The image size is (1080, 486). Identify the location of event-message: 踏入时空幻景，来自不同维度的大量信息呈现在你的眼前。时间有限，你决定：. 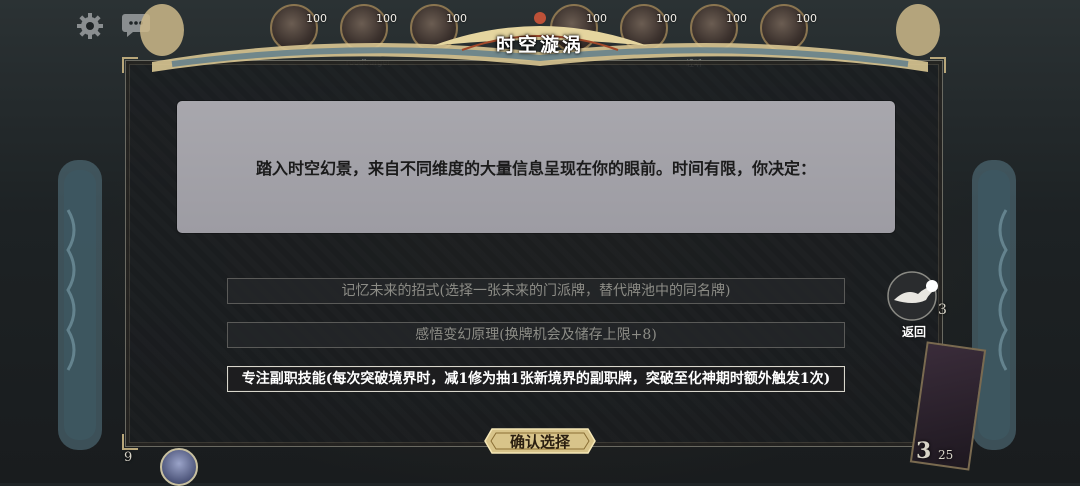
(535, 168).